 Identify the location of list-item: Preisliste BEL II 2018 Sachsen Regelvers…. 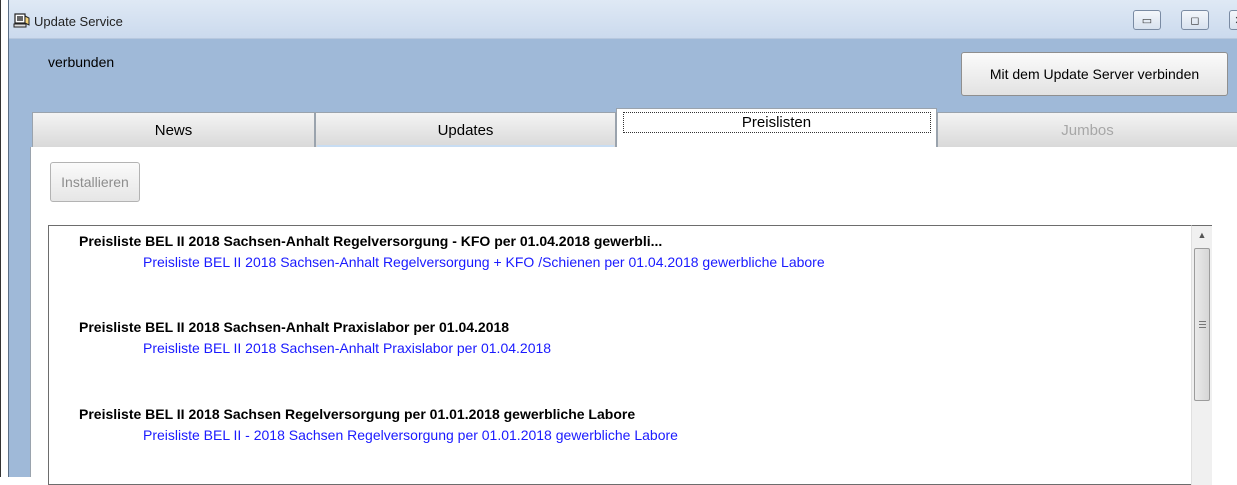
(378, 424).